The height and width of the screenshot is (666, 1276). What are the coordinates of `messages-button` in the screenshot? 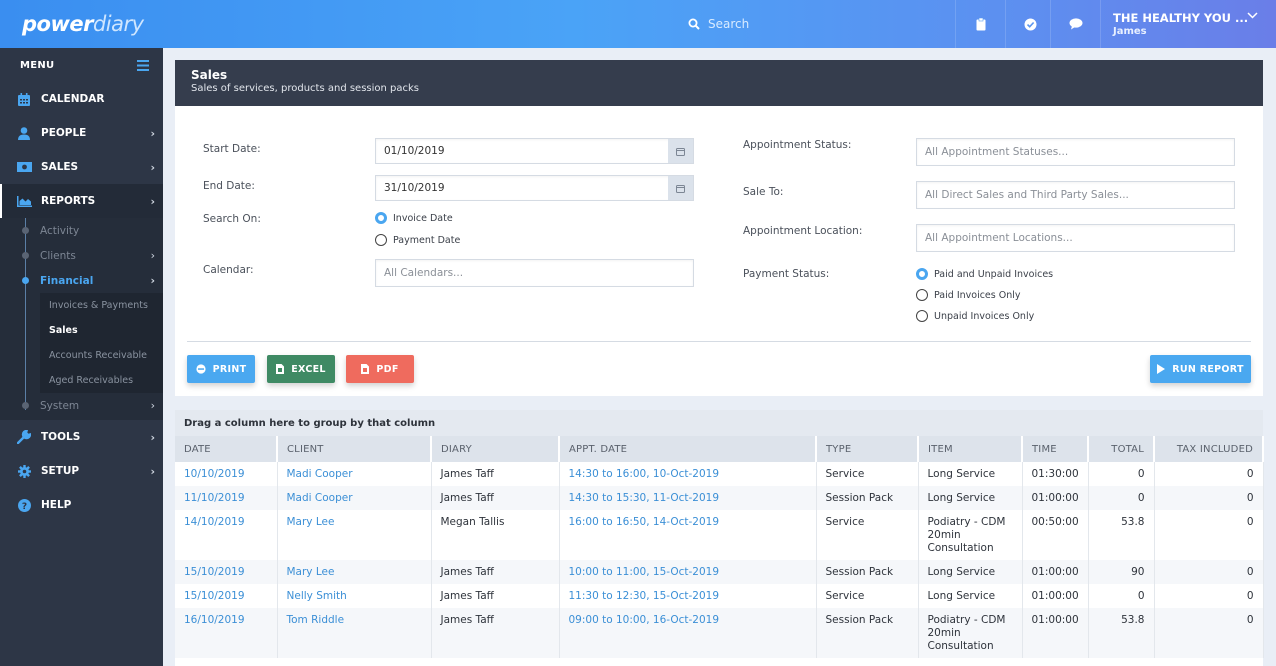 It's located at (1075, 24).